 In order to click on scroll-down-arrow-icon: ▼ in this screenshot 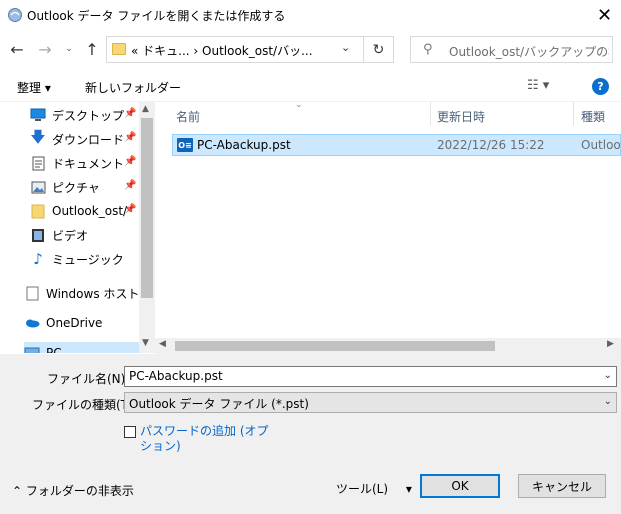, I will do `click(145, 343)`.